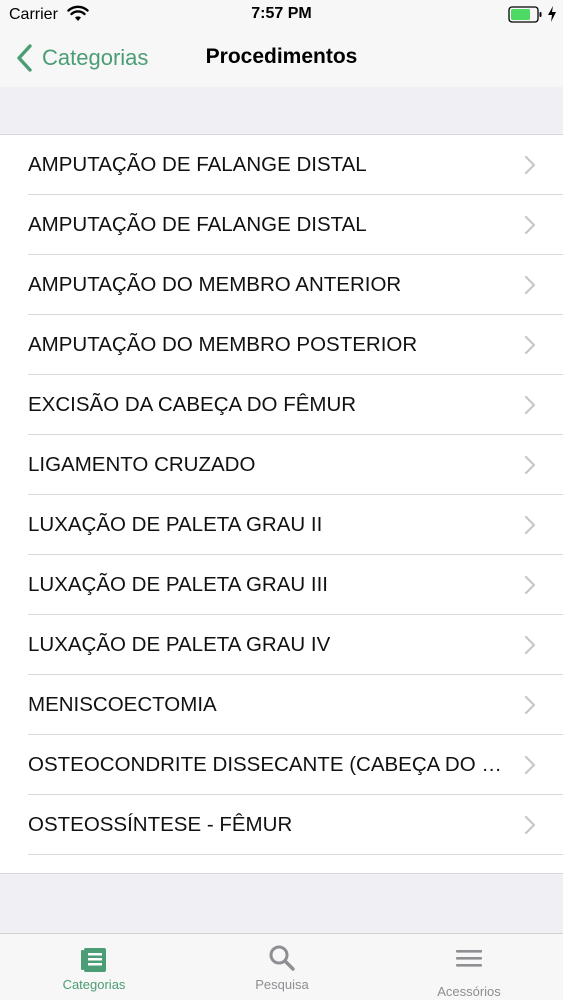 The height and width of the screenshot is (1000, 563). I want to click on tab-bar: Categorias Pesquisa Acessórios, so click(281, 966).